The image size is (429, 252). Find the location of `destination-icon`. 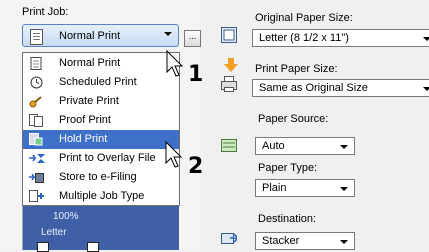

destination-icon is located at coordinates (229, 238).